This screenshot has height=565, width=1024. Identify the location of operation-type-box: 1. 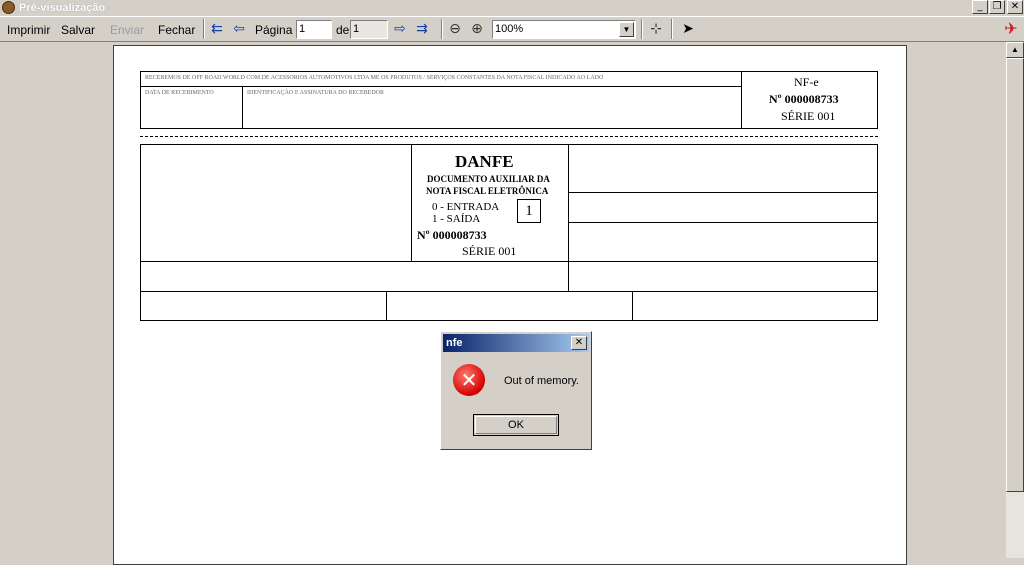
(529, 211).